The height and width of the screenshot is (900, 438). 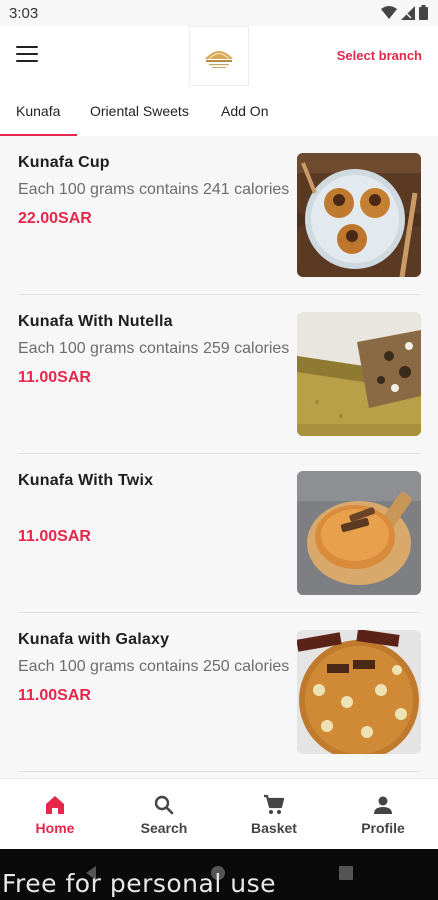 What do you see at coordinates (383, 828) in the screenshot?
I see `nav-profile-label: Profile` at bounding box center [383, 828].